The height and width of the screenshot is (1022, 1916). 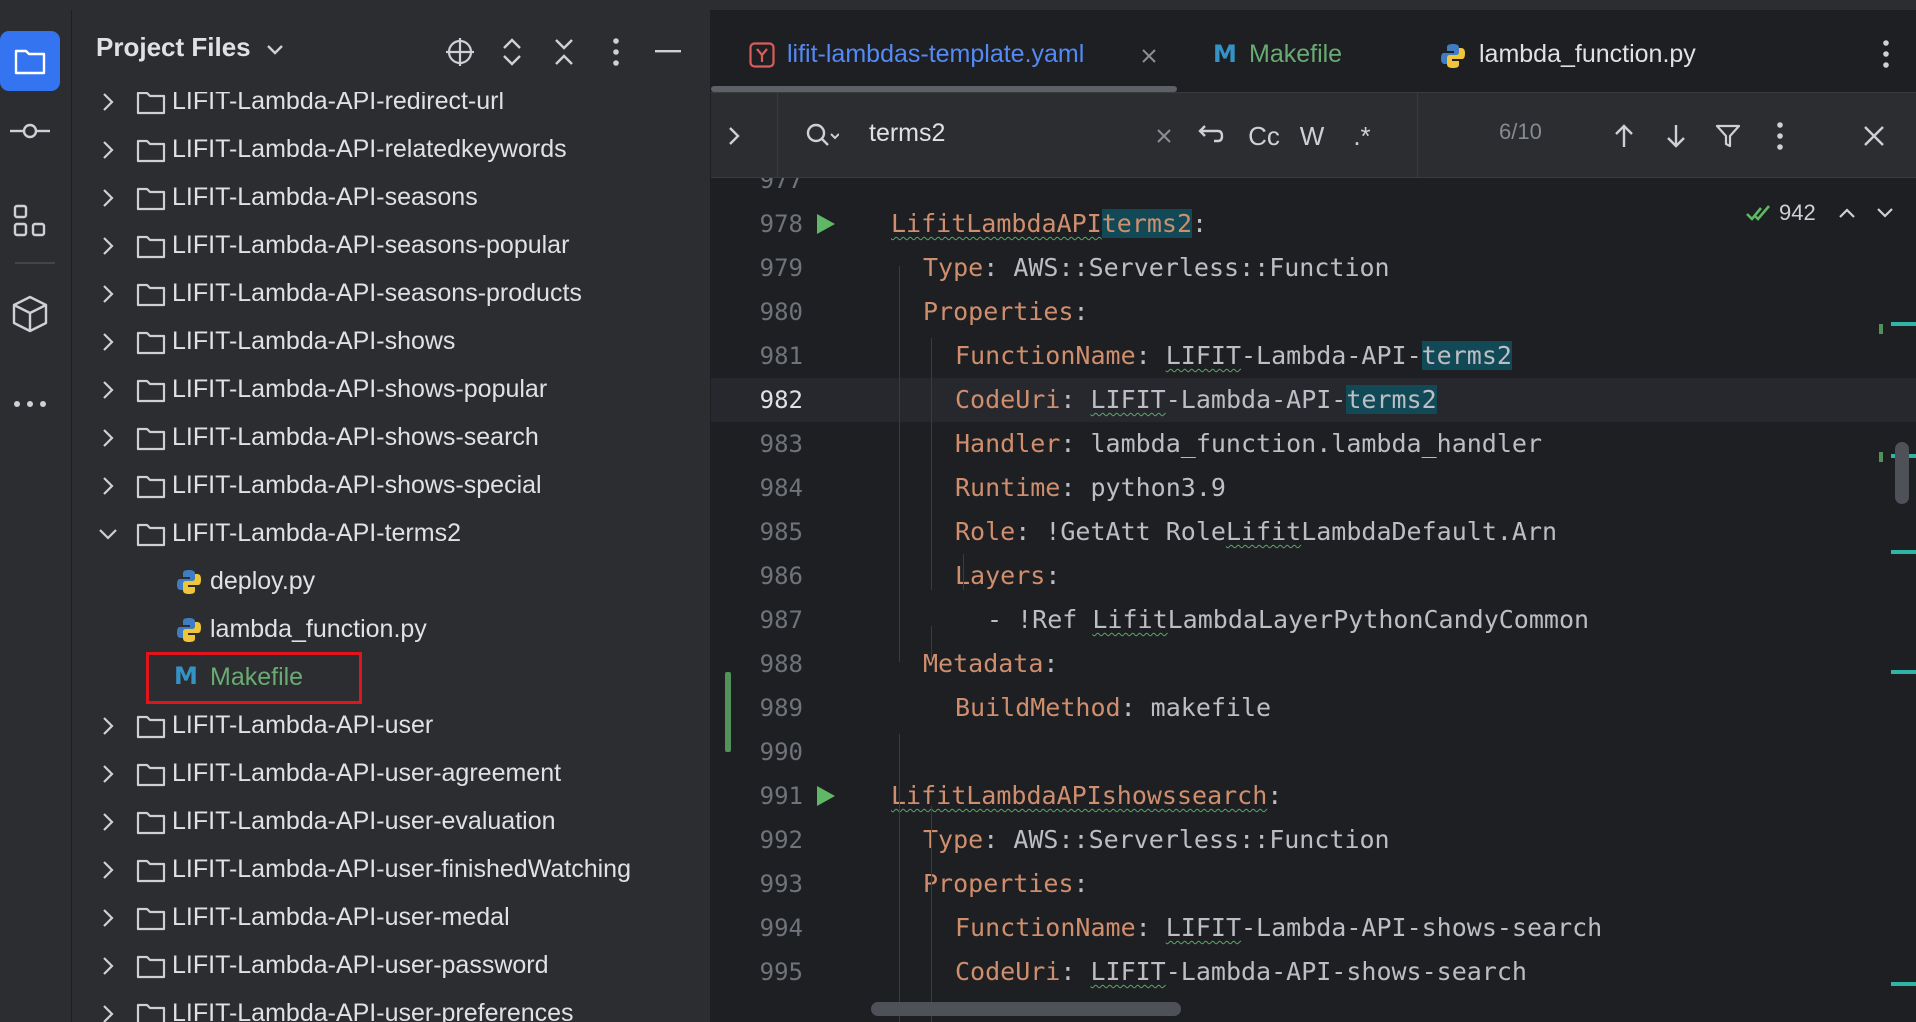 What do you see at coordinates (1008, 443) in the screenshot?
I see `yaml-key: Handler` at bounding box center [1008, 443].